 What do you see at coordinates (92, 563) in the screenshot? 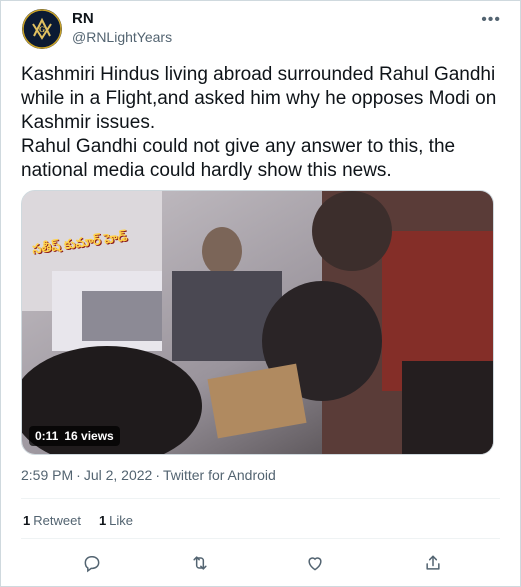
I see `reply-icon` at bounding box center [92, 563].